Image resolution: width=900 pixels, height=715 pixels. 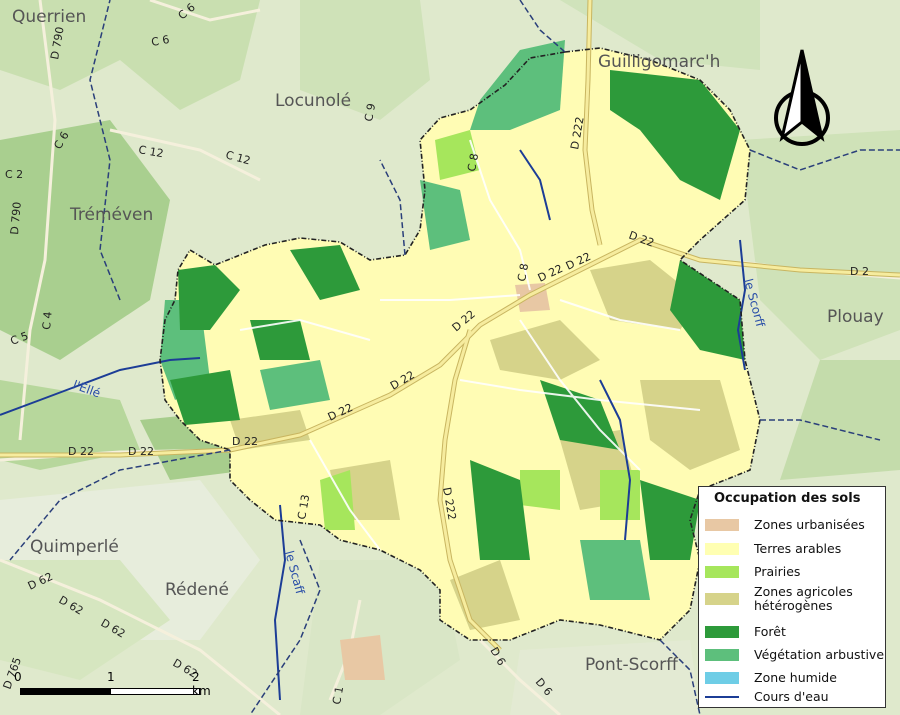 I want to click on legend-item-prairies: Prairies, so click(x=752, y=572).